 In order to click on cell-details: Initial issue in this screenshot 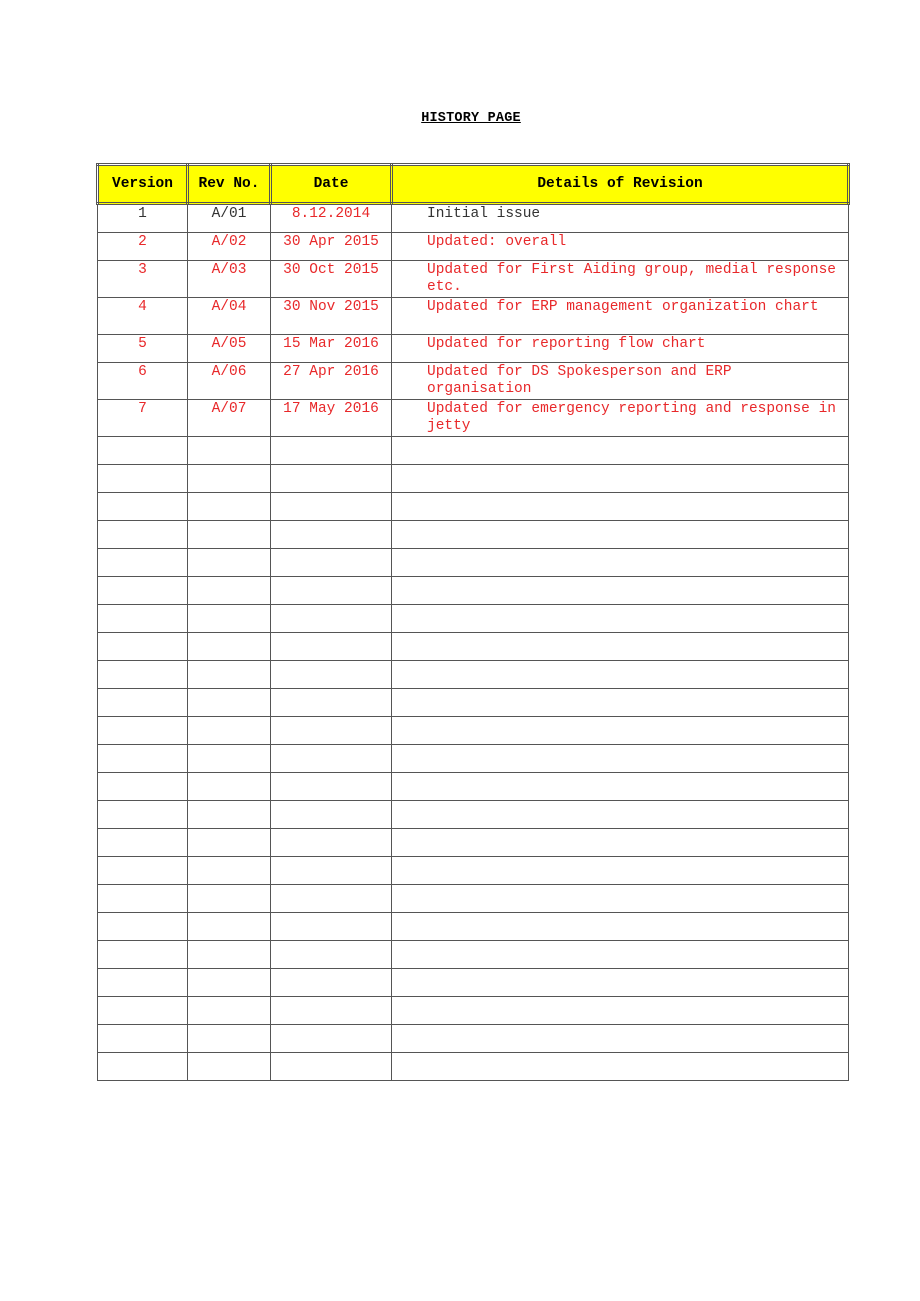, I will do `click(620, 218)`.